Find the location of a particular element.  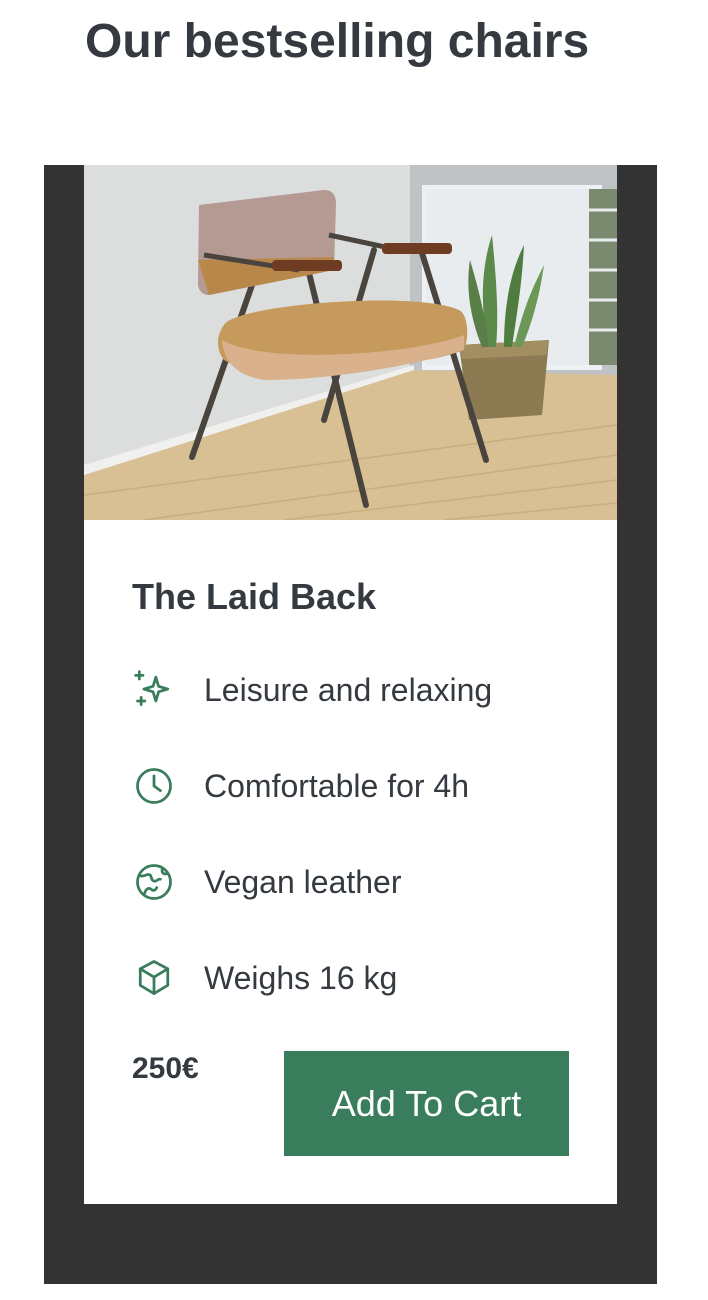

cube-icon is located at coordinates (156, 978).